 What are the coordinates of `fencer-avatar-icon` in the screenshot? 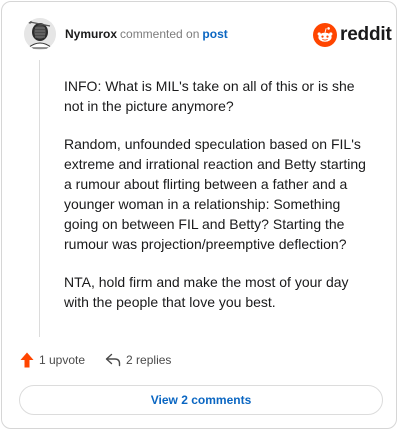 It's located at (40, 34).